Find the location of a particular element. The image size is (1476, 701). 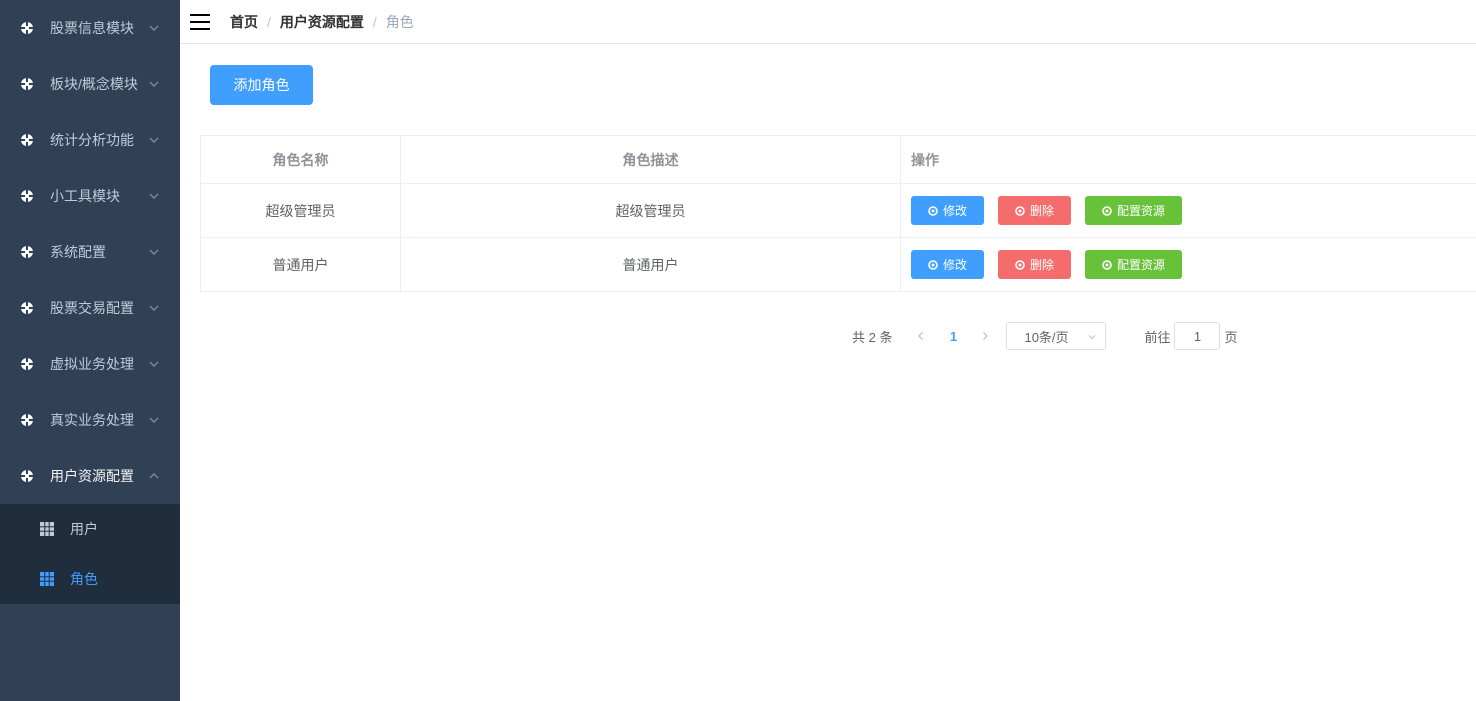

menu-item-label: 用户资源配置 is located at coordinates (92, 476).